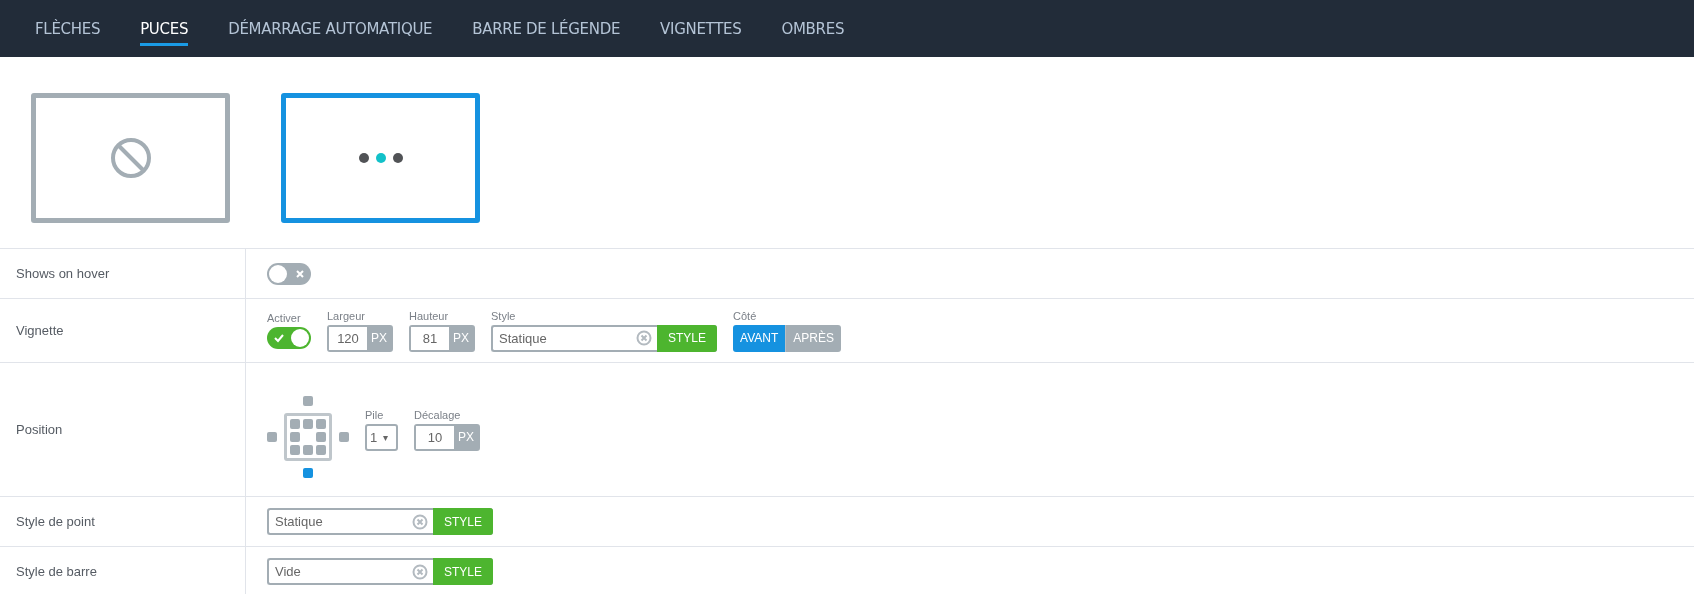 The image size is (1694, 594). Describe the element at coordinates (279, 338) in the screenshot. I see `check-icon` at that location.